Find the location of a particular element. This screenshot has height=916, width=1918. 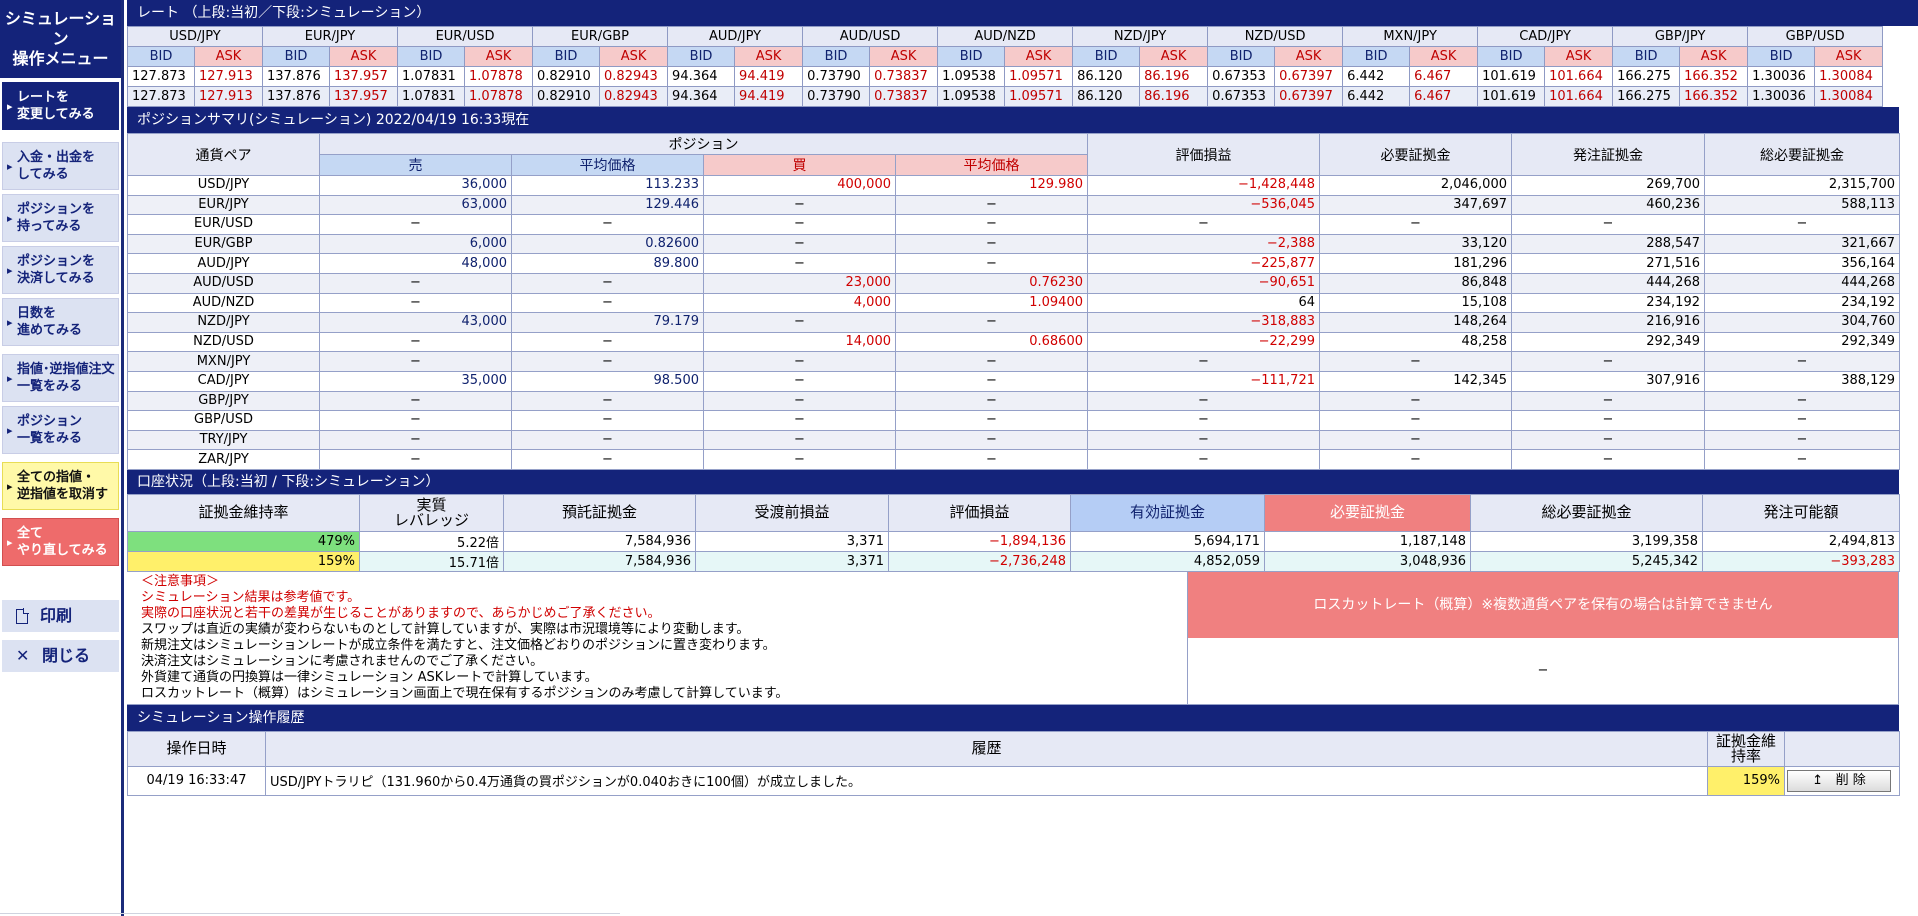

position-list-button: ポジション 一覧をみる is located at coordinates (60, 430).